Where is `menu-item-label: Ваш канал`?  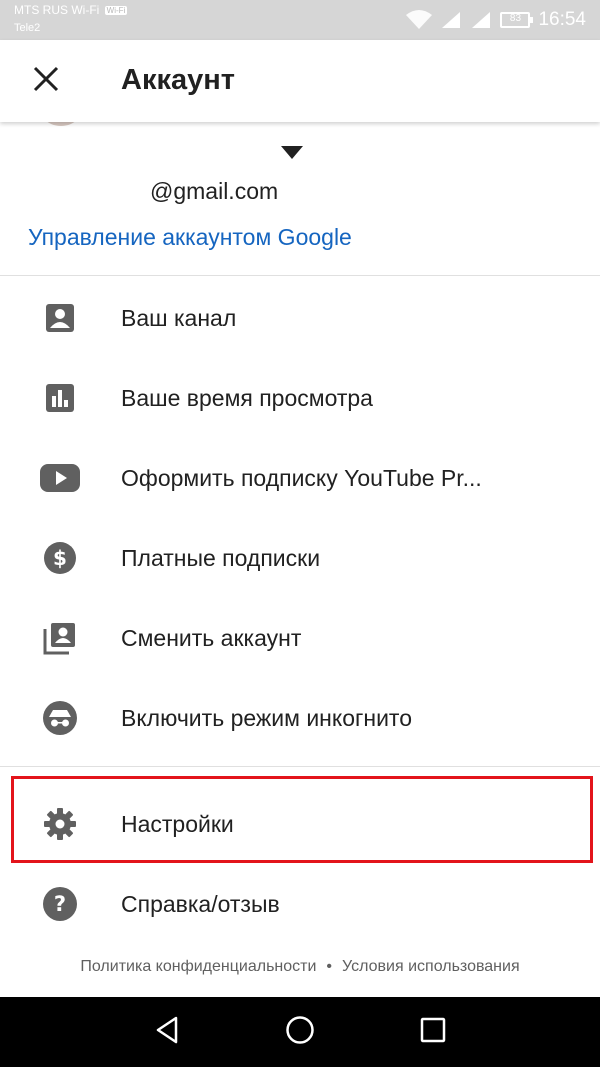 menu-item-label: Ваш канал is located at coordinates (179, 317).